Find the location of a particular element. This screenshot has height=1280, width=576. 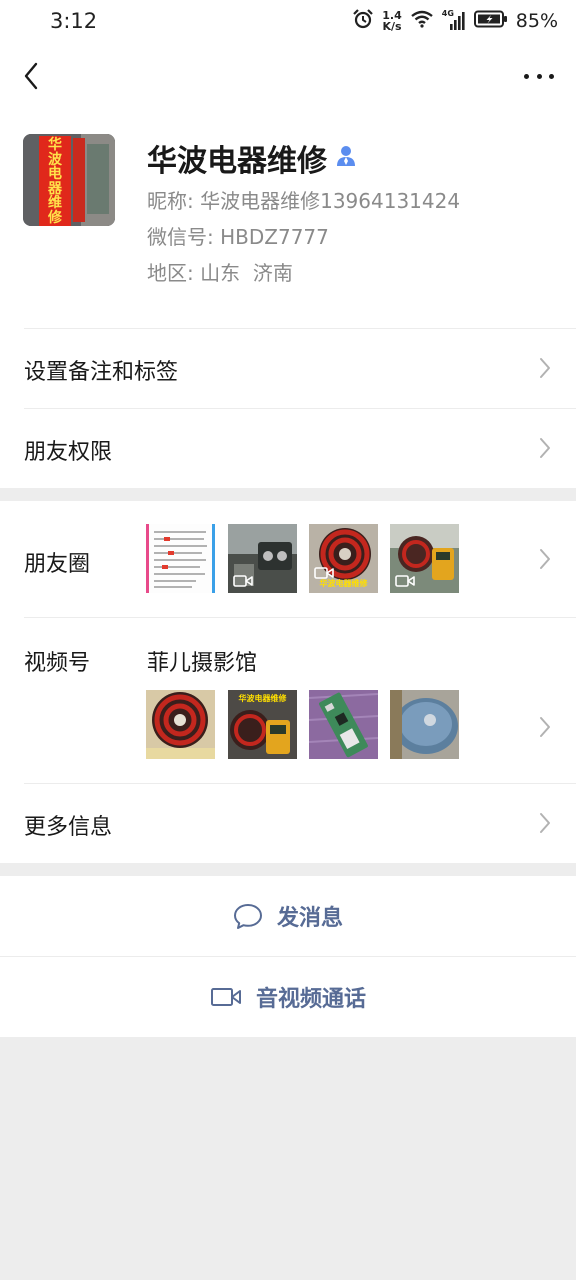

region-label: 地区: is located at coordinates (170, 273).